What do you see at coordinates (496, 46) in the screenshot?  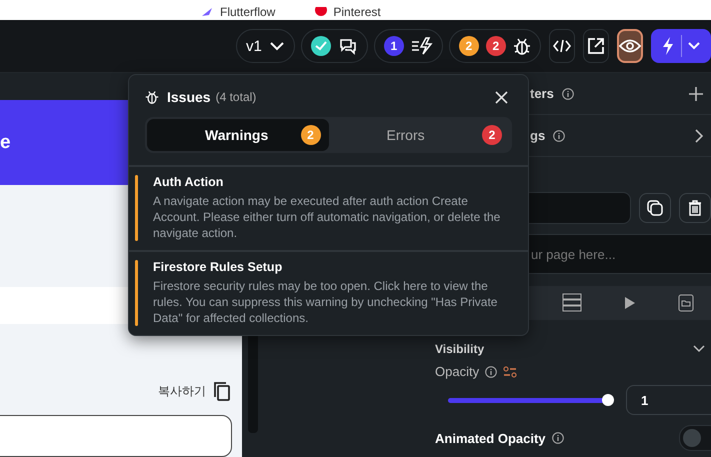 I see `error-count-badge: 2` at bounding box center [496, 46].